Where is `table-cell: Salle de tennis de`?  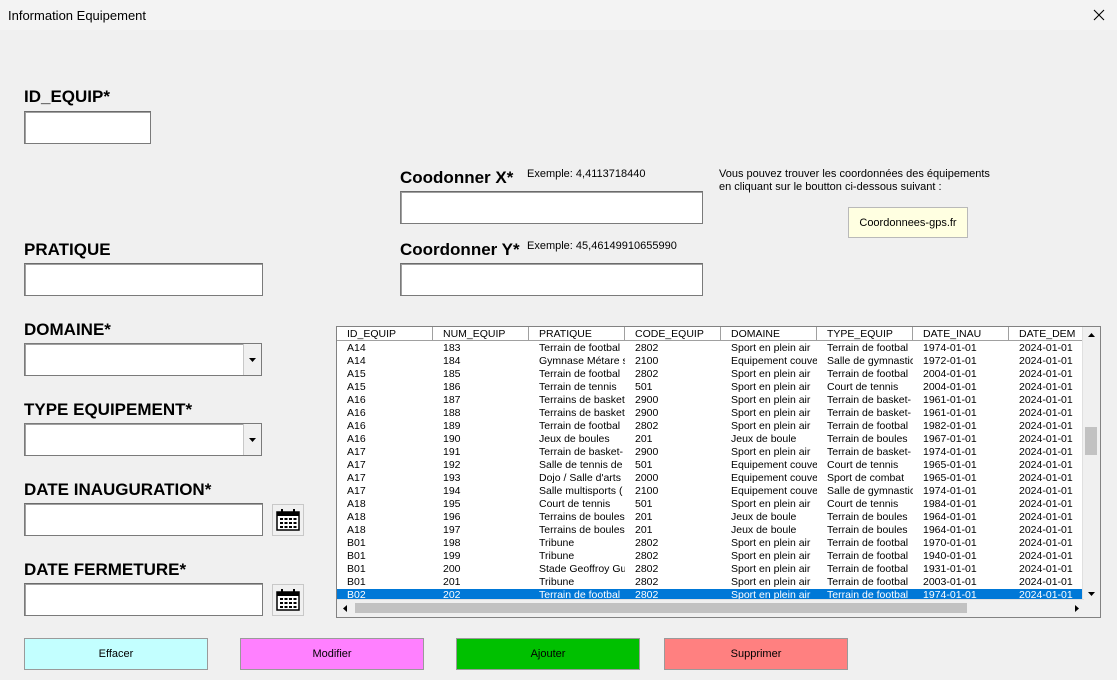
table-cell: Salle de tennis de is located at coordinates (581, 465).